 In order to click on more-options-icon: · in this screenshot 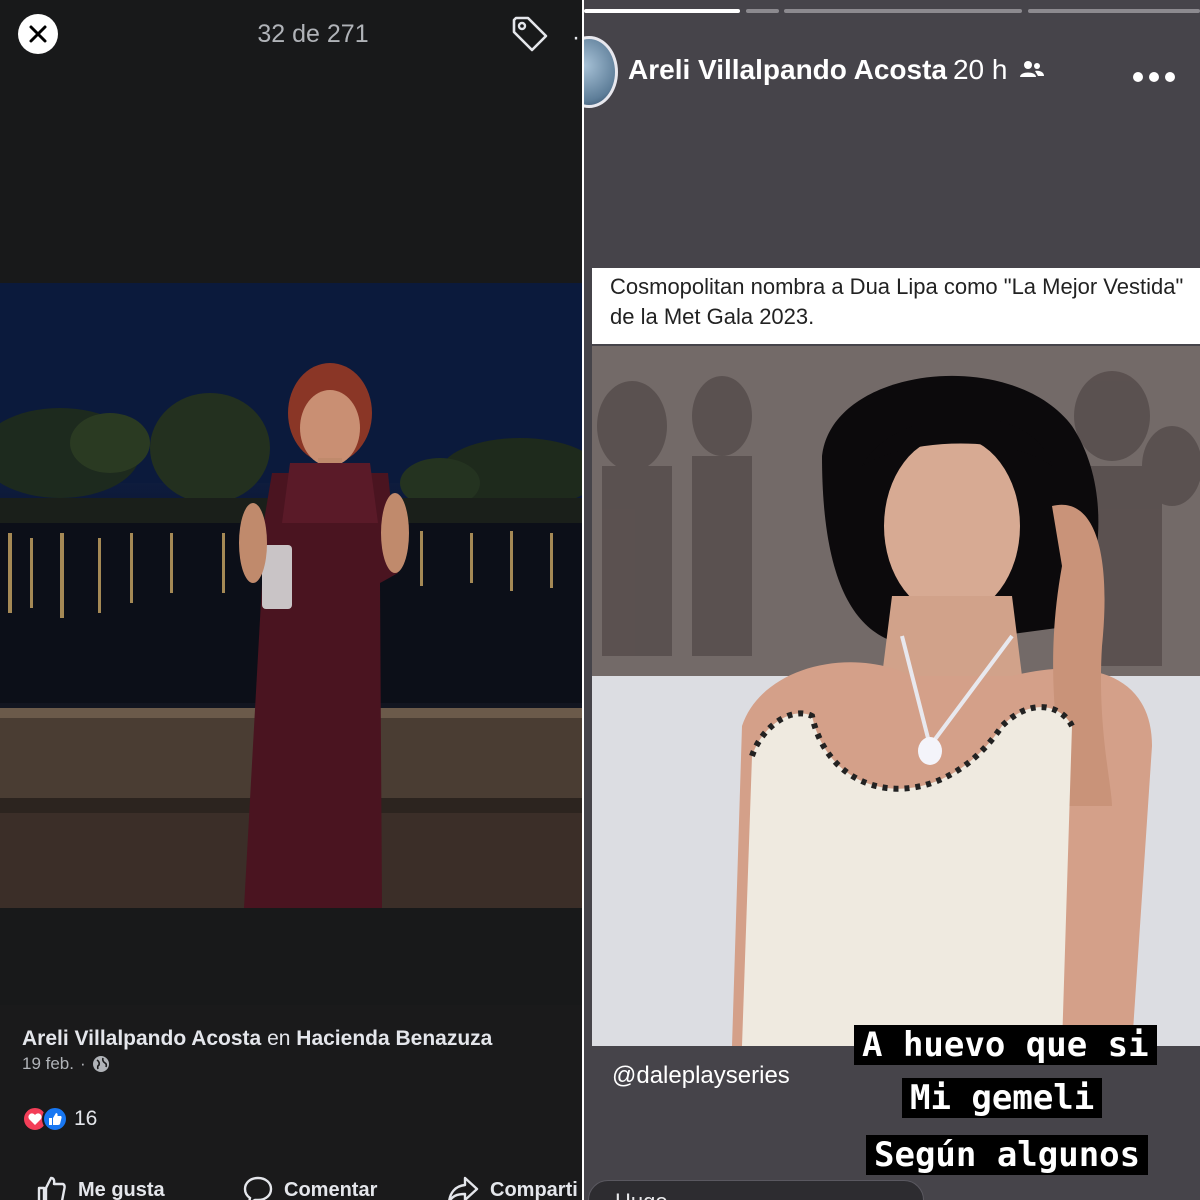, I will do `click(576, 38)`.